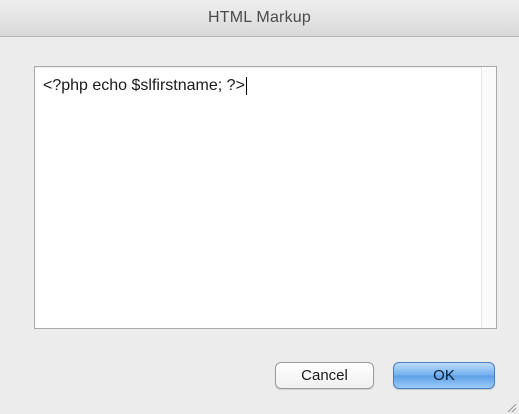  I want to click on vertical-scrollbar, so click(488, 197).